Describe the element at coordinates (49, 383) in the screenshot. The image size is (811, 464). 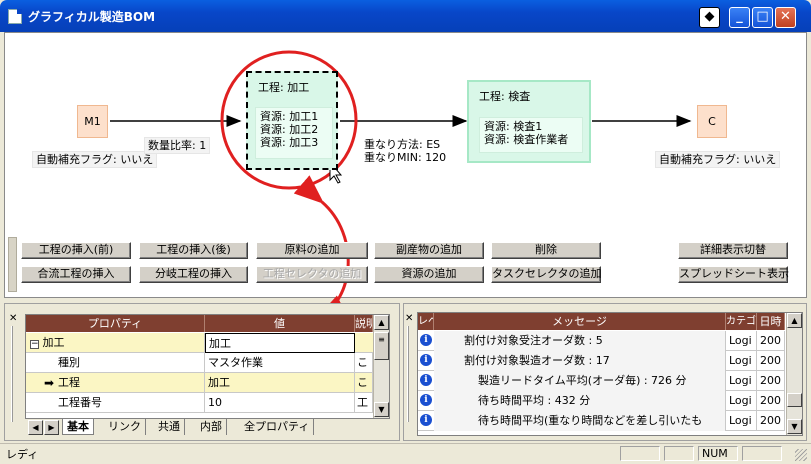
I see `arrow-right-icon: ➡` at that location.